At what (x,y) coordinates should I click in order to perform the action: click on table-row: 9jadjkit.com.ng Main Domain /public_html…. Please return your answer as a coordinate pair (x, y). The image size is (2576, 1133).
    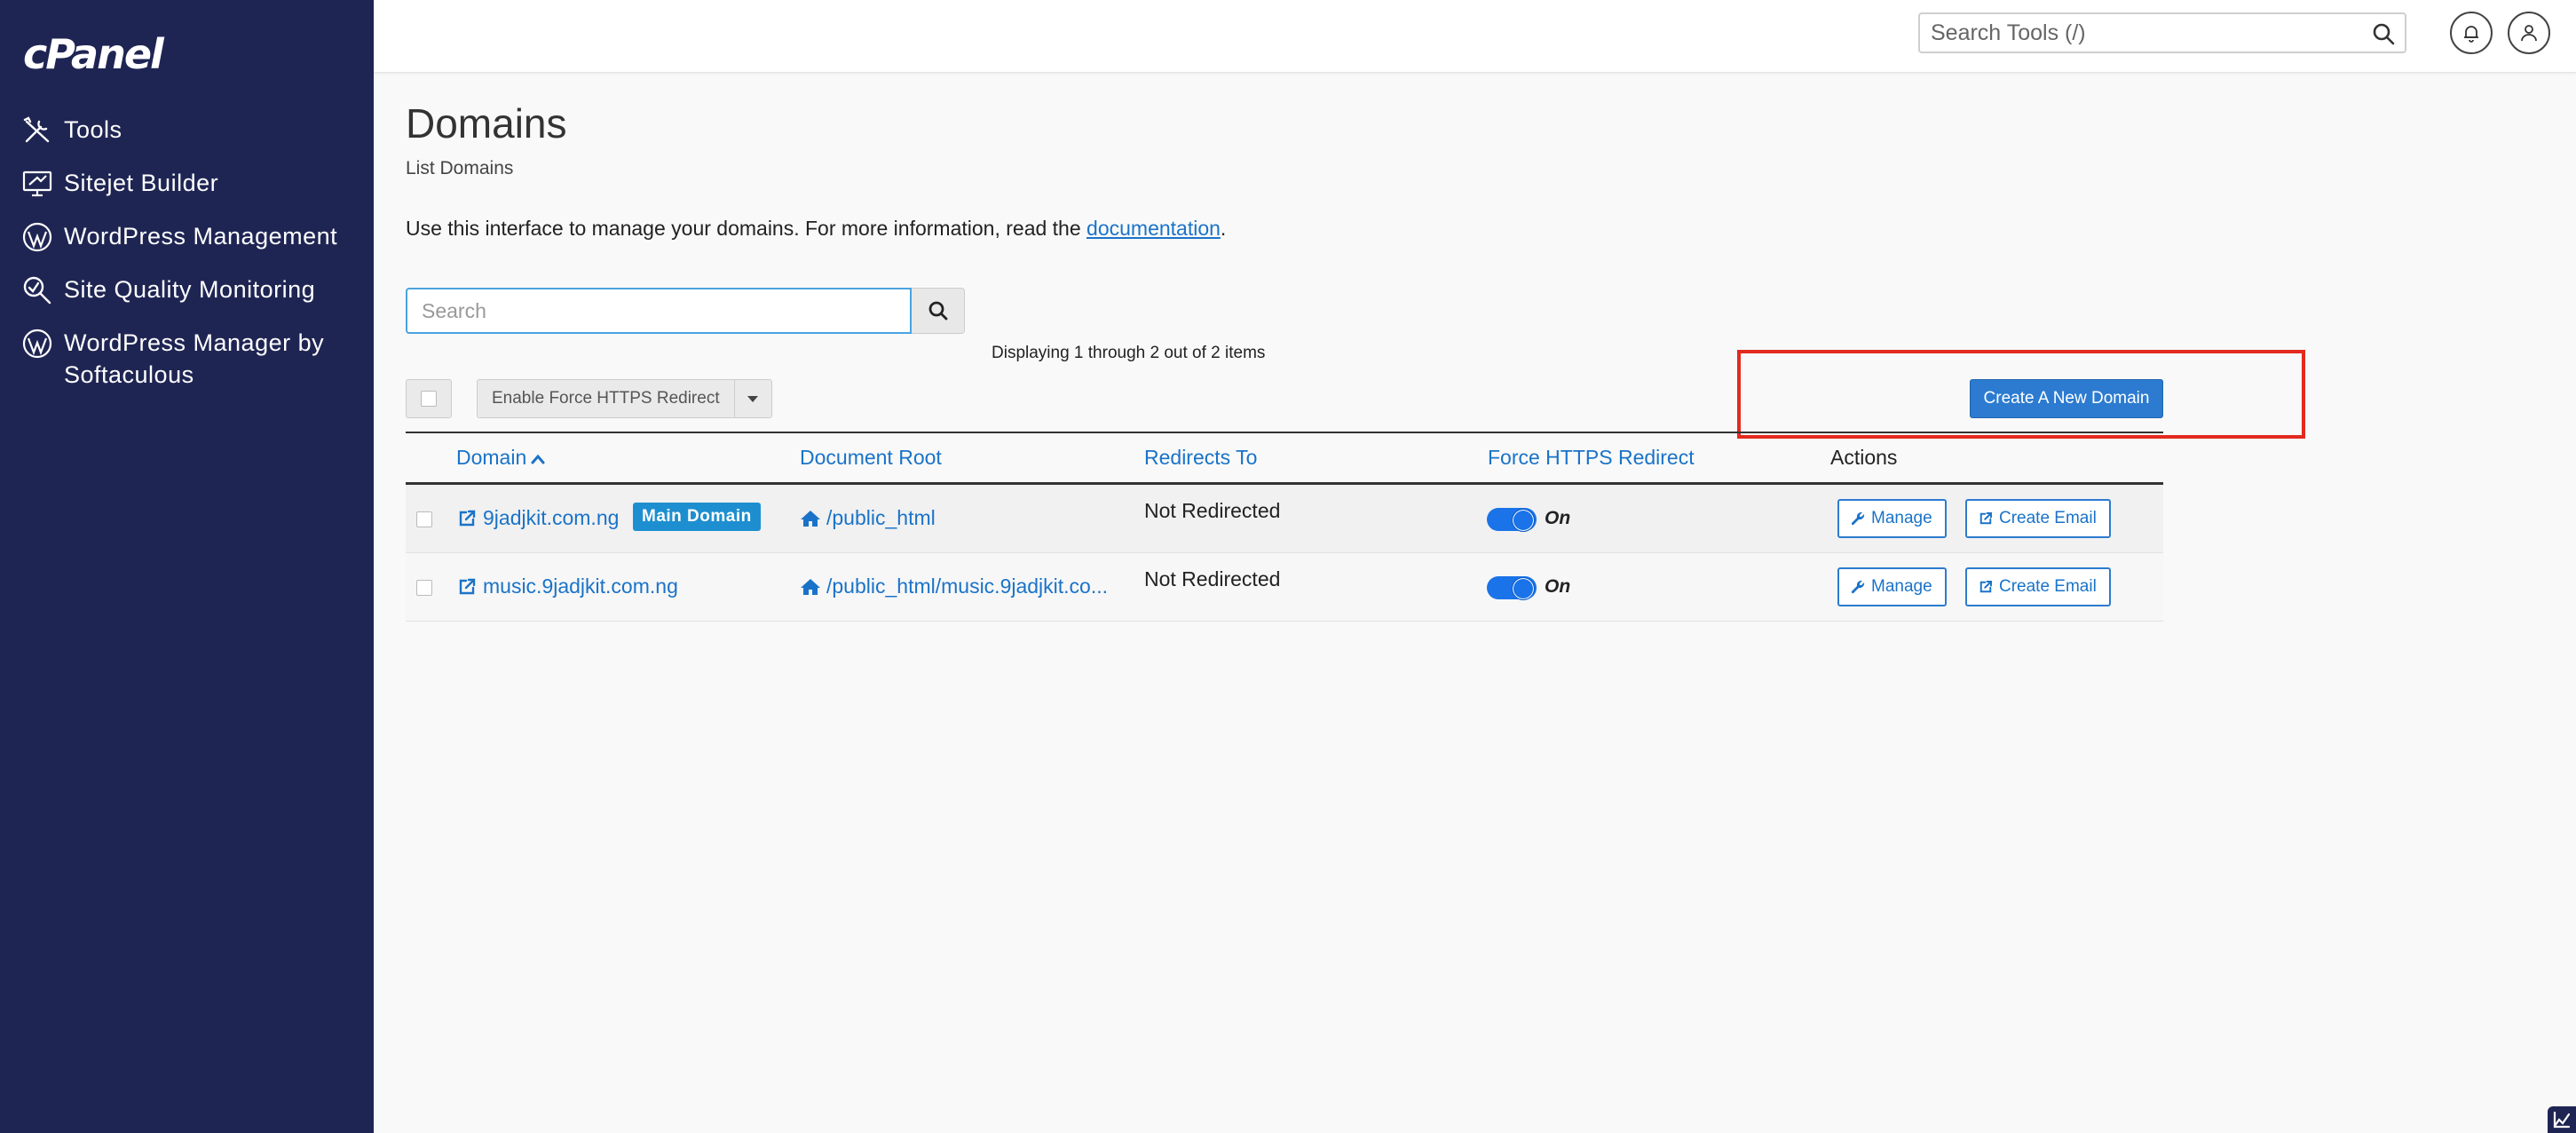
    Looking at the image, I should click on (1284, 519).